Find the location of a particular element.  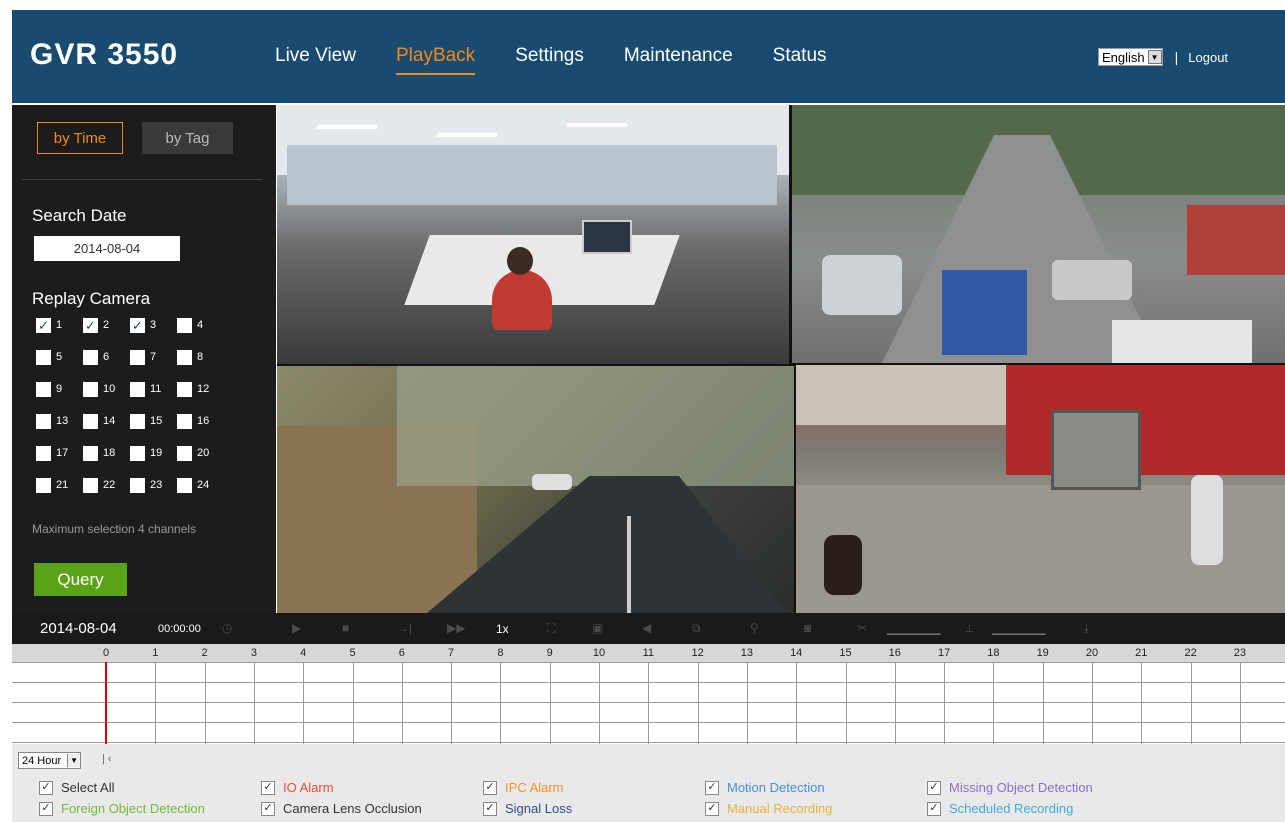

event-filter-option: ✓ Signal Loss is located at coordinates (527, 808).